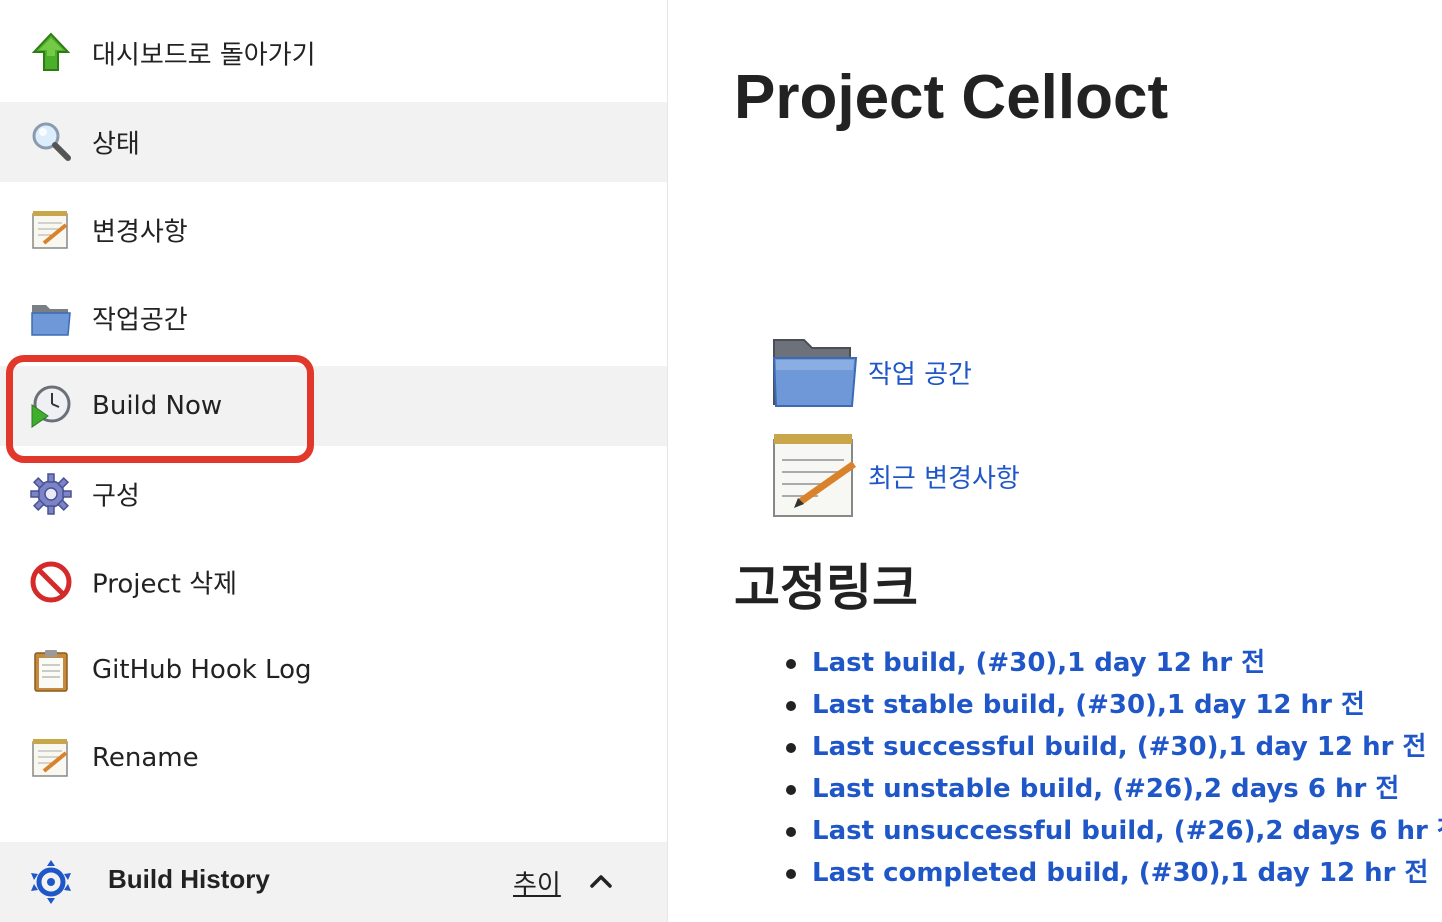 This screenshot has width=1442, height=922. Describe the element at coordinates (157, 406) in the screenshot. I see `sidebar-item-label: Build Now` at that location.